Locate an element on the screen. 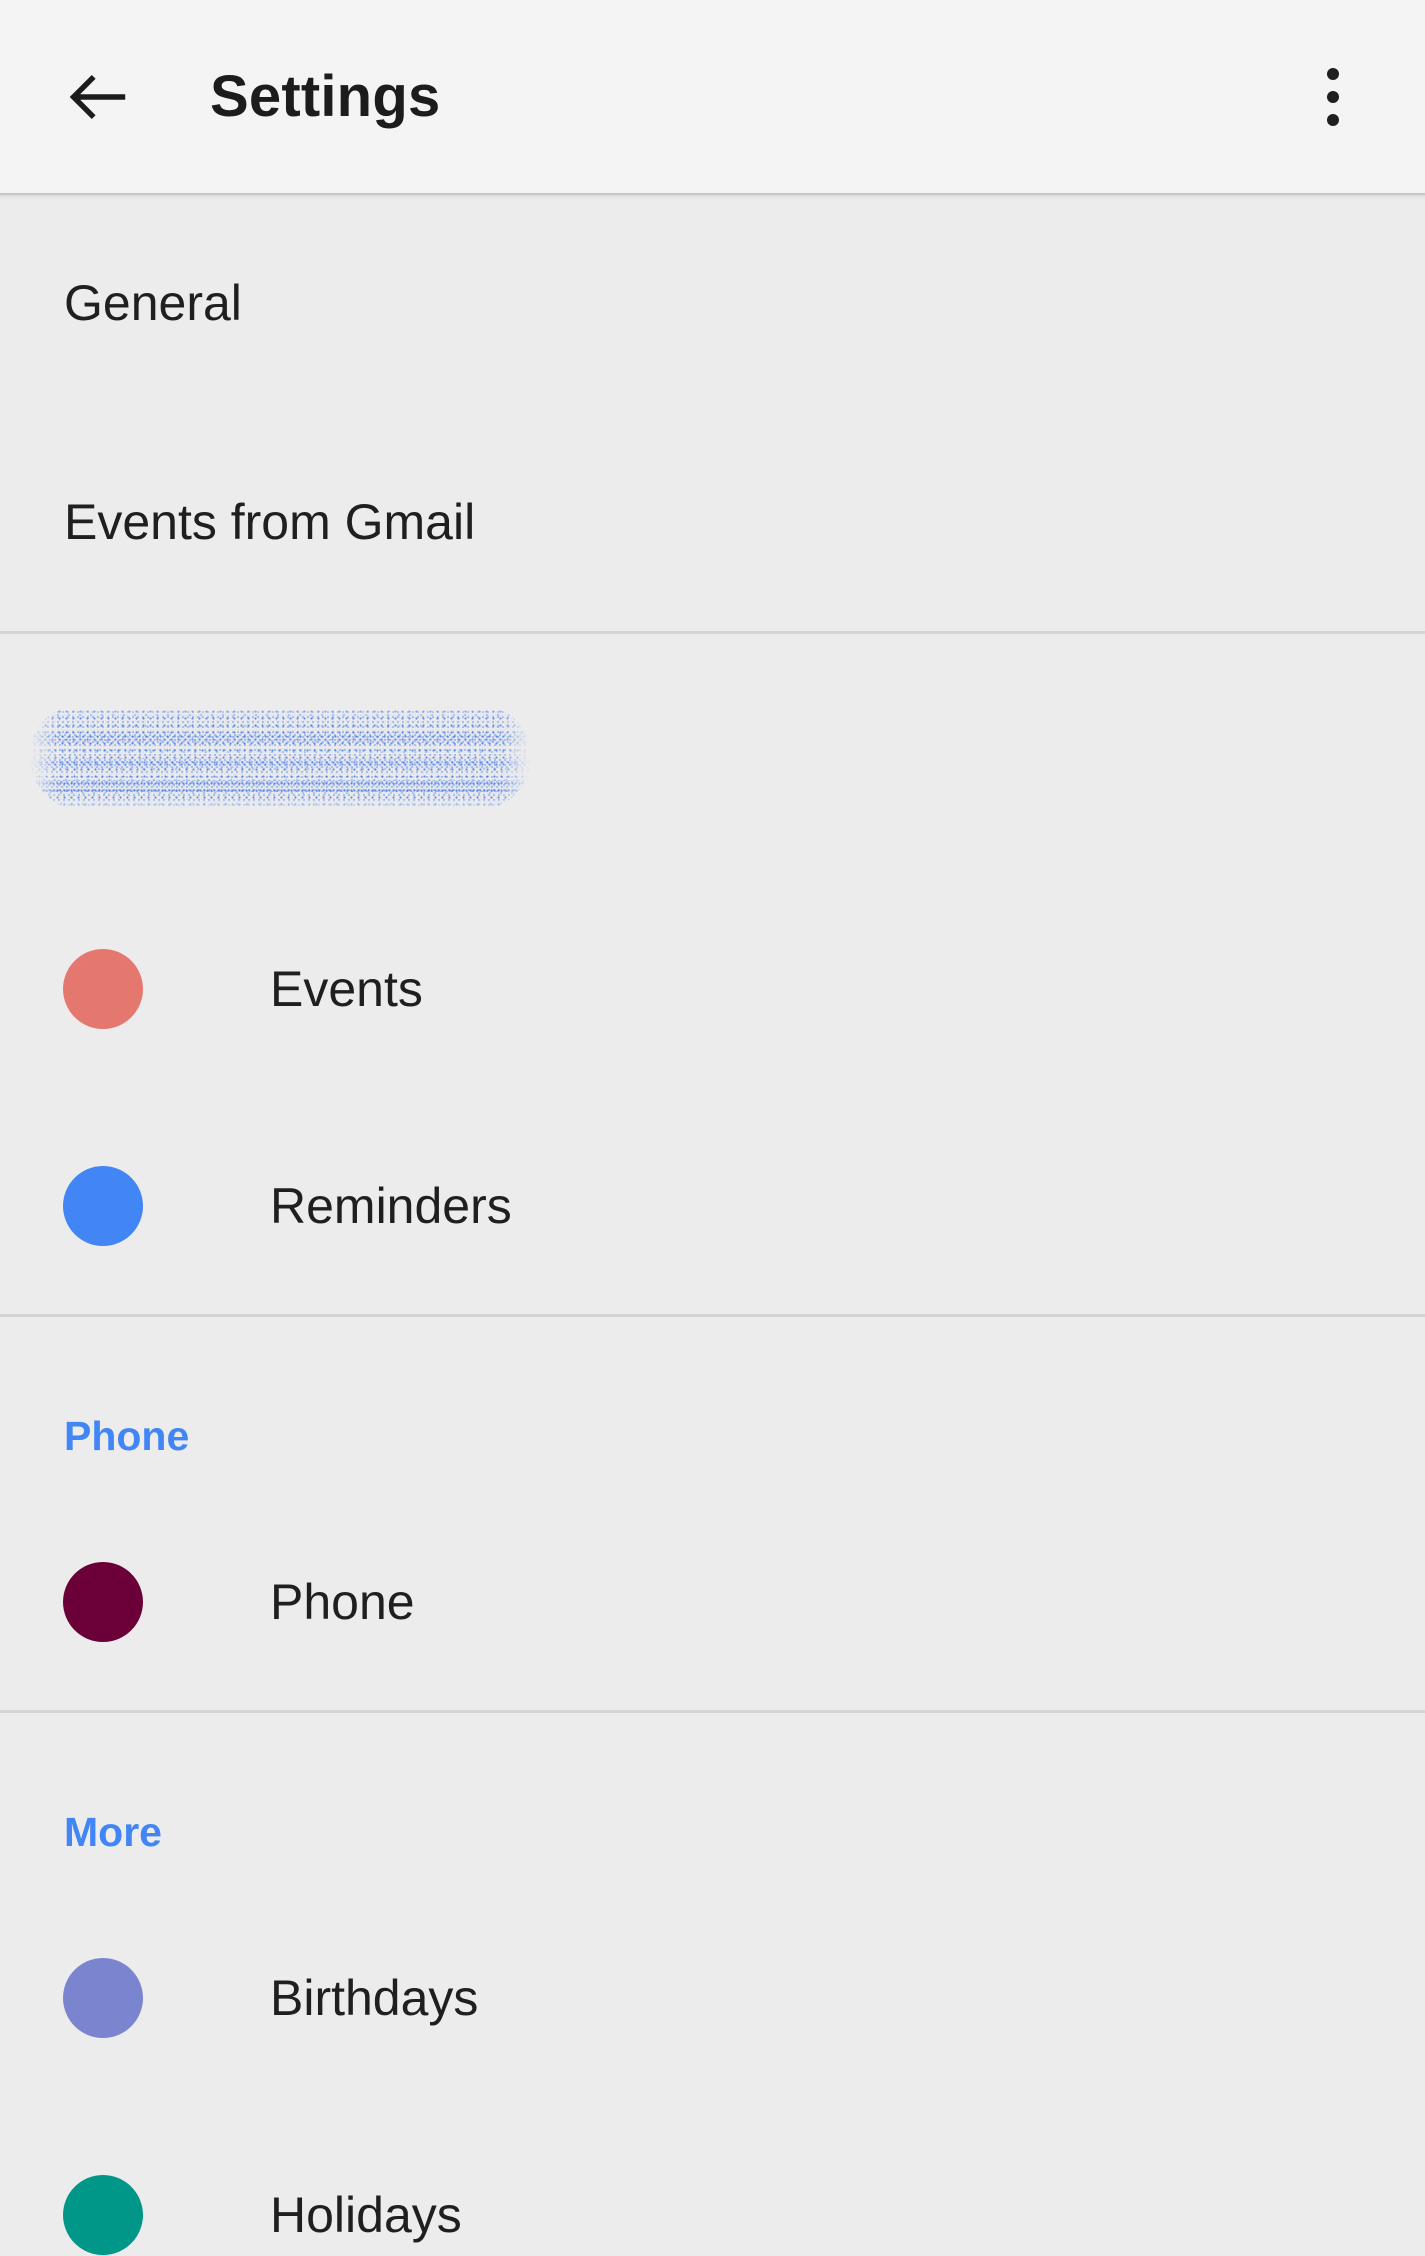  calendar-row-events: Events is located at coordinates (712, 988).